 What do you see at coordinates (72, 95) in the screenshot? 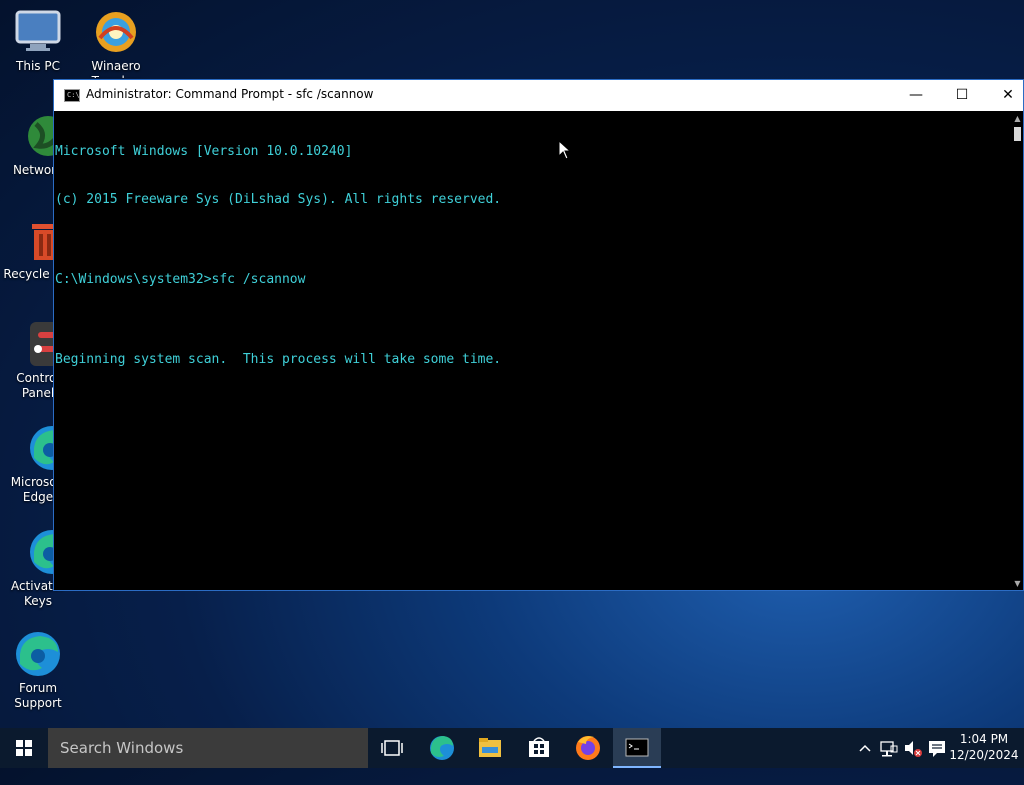
I see `command-prompt-icon: C:\` at bounding box center [72, 95].